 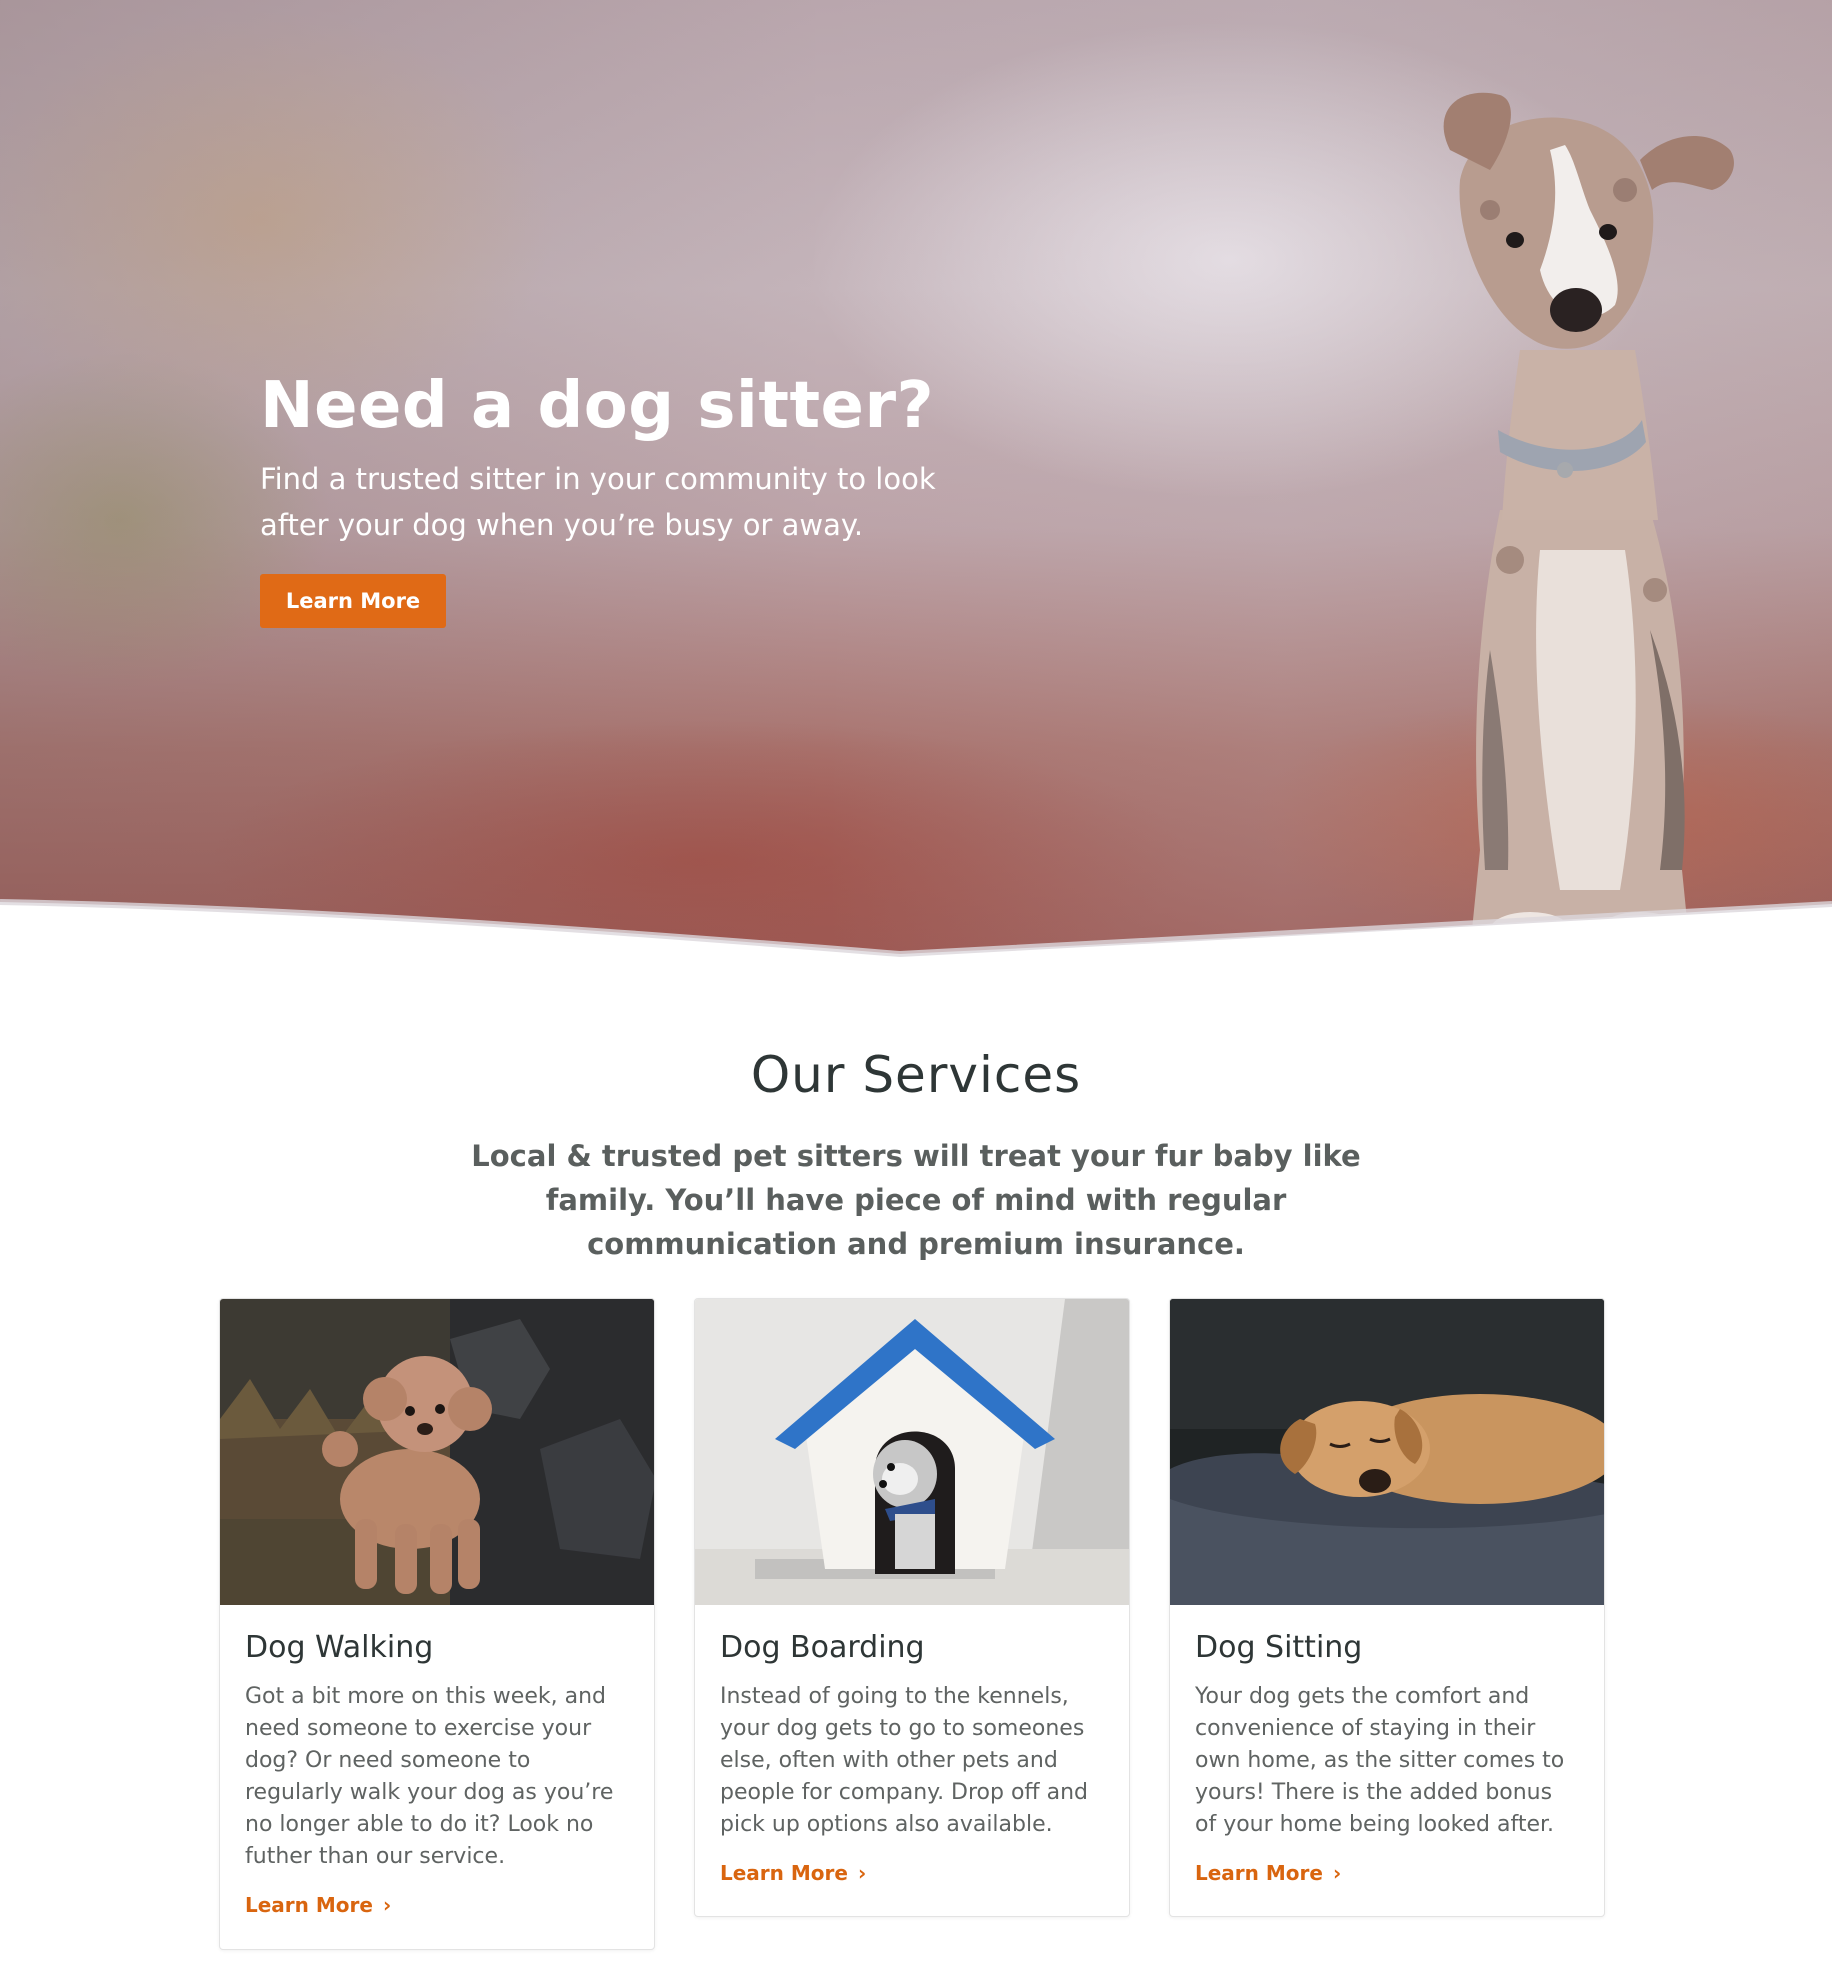 What do you see at coordinates (597, 406) in the screenshot?
I see `hero-title: Need a dog sitter?` at bounding box center [597, 406].